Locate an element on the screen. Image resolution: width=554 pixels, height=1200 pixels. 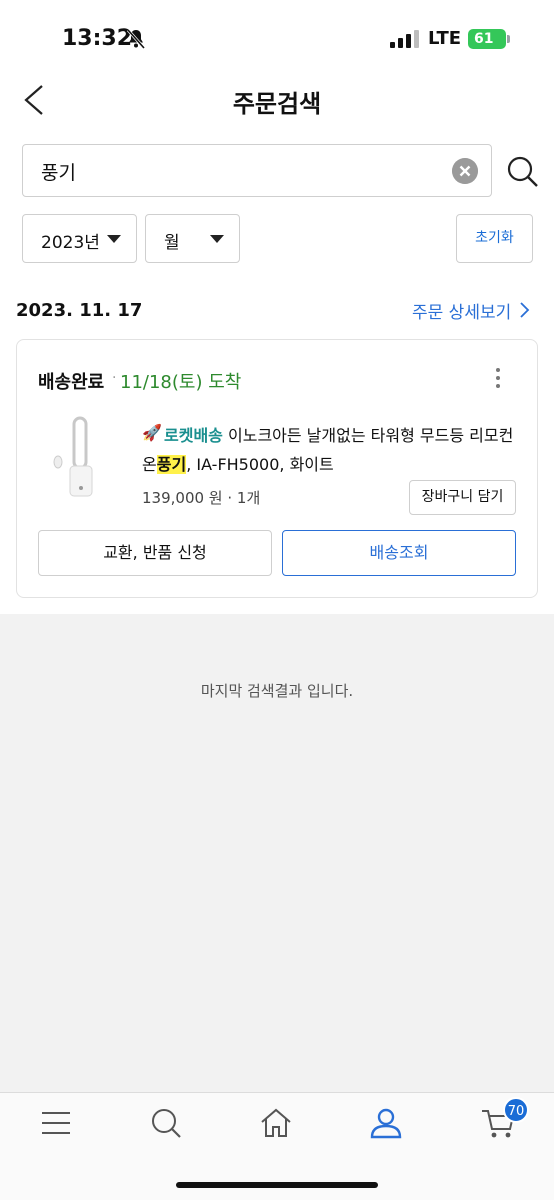
product-thumbnail is located at coordinates (80, 457).